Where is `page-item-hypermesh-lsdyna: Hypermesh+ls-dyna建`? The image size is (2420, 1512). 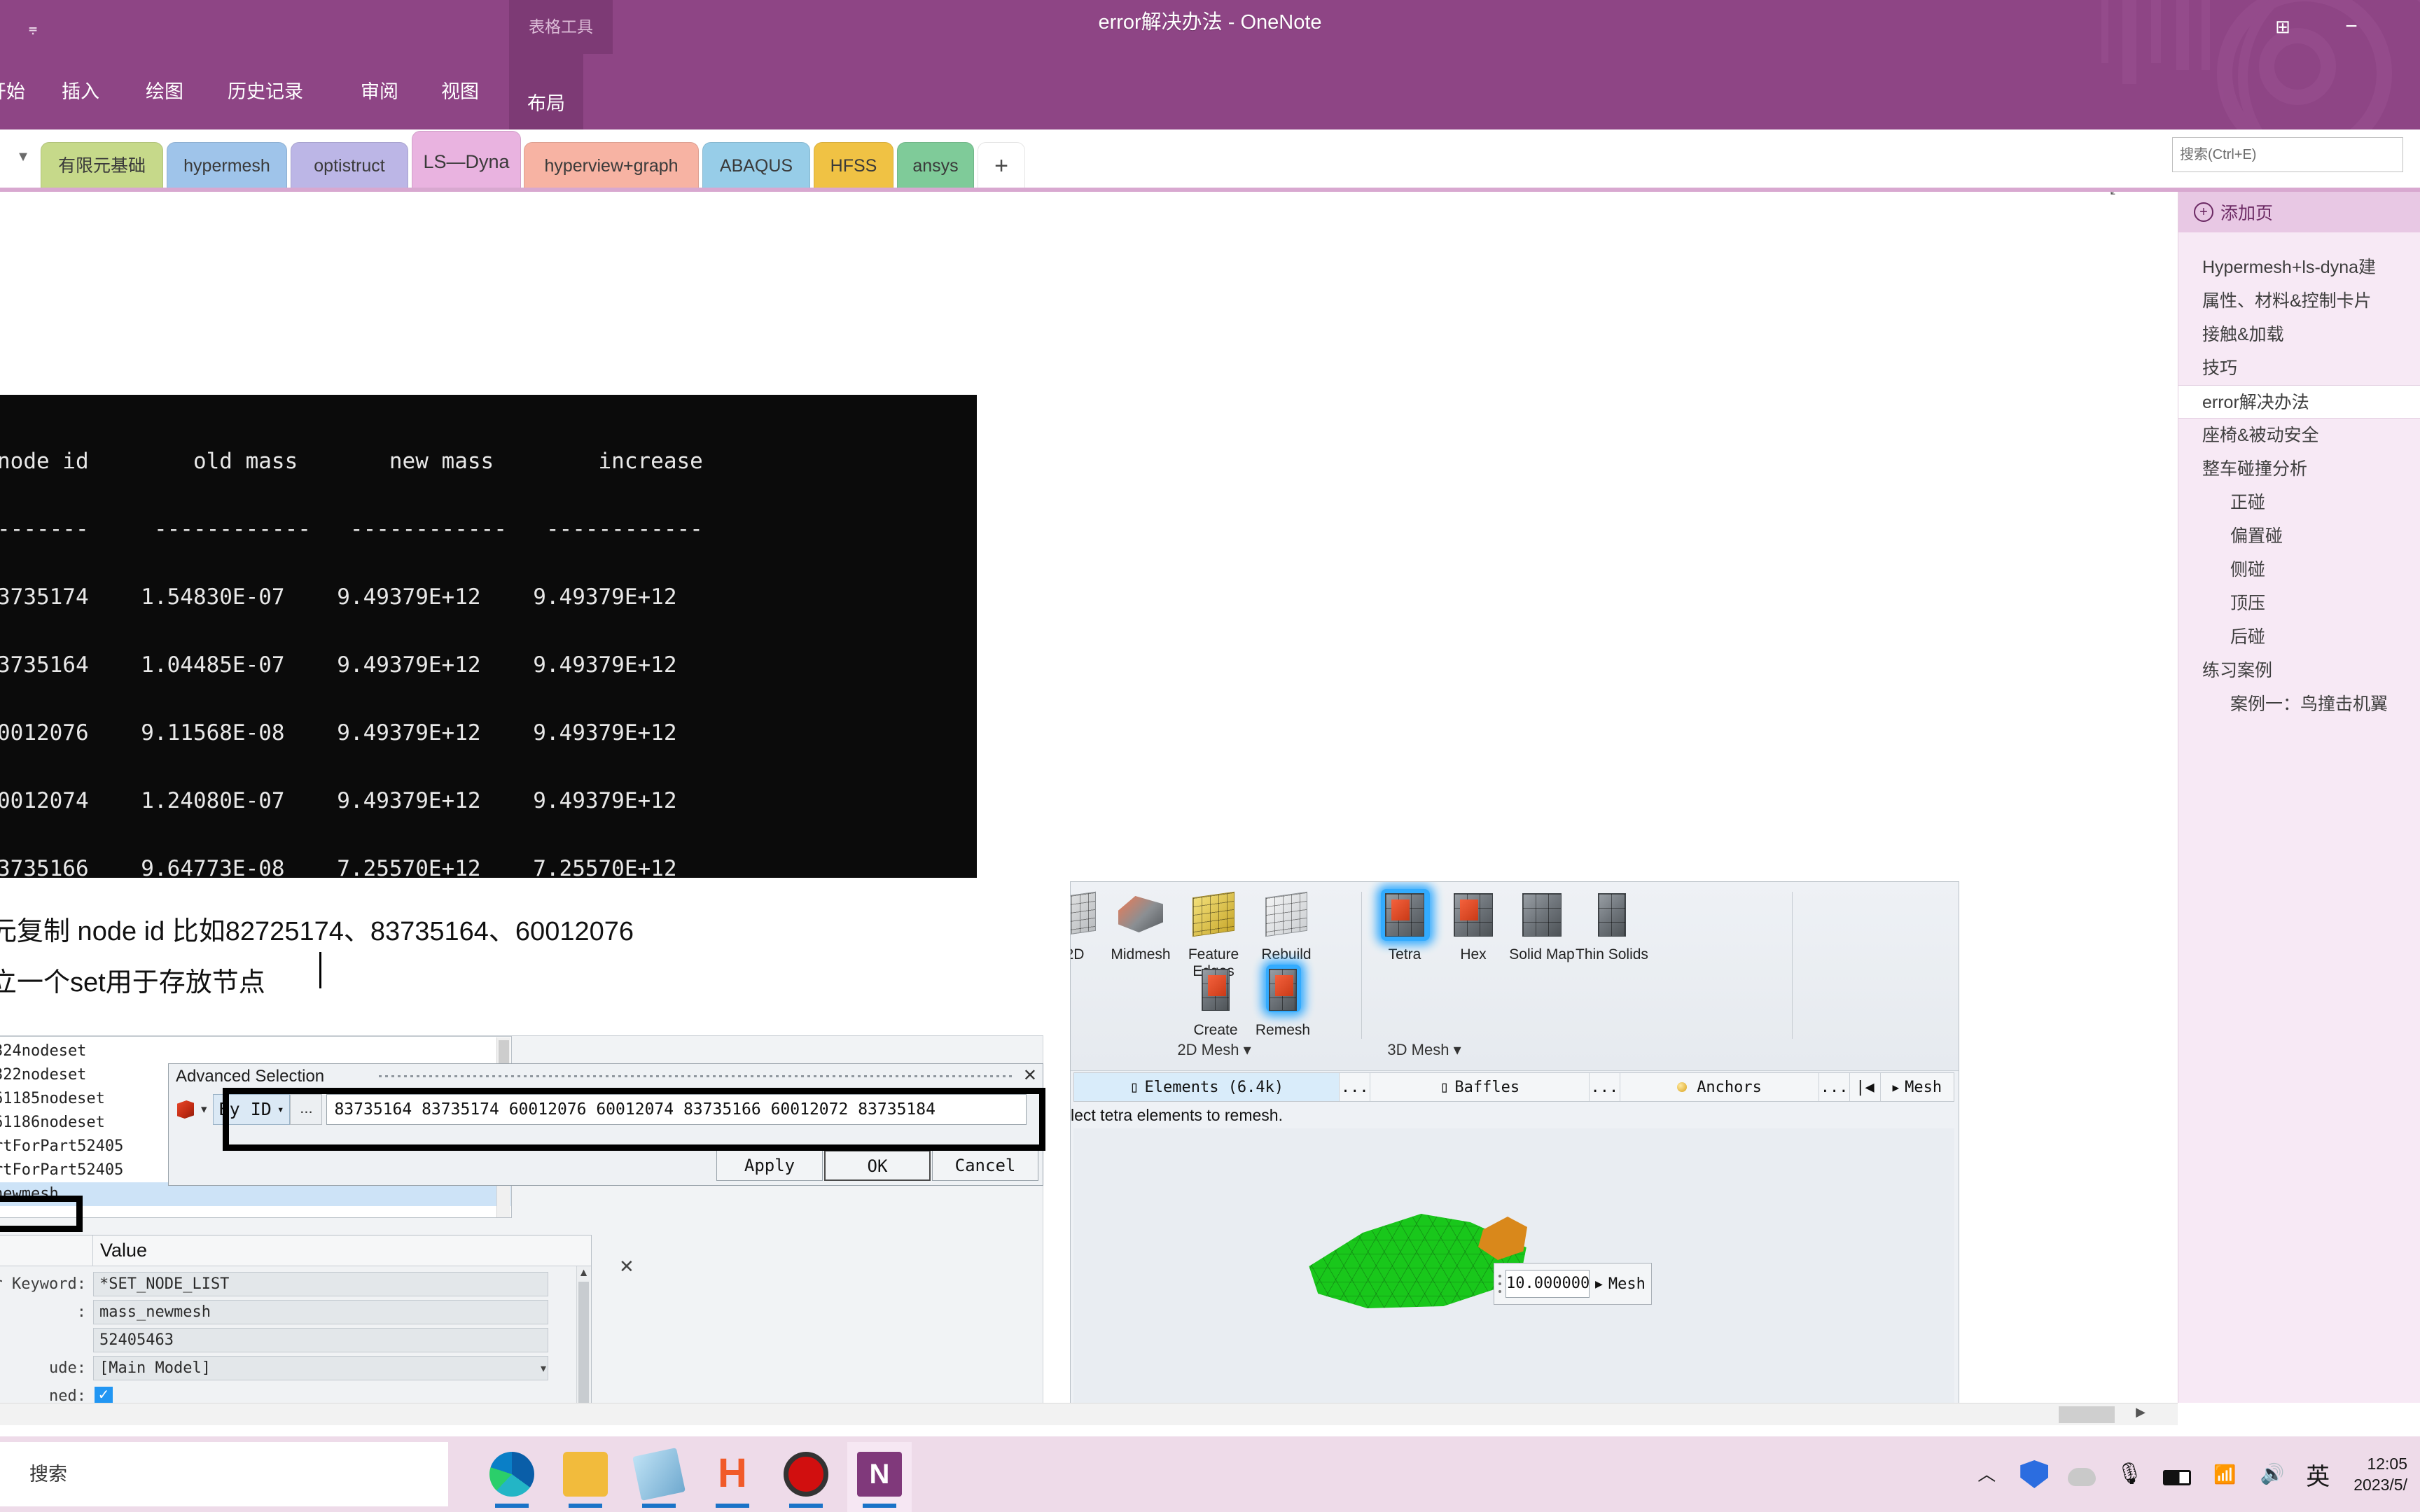 page-item-hypermesh-lsdyna: Hypermesh+ls-dyna建 is located at coordinates (2303, 267).